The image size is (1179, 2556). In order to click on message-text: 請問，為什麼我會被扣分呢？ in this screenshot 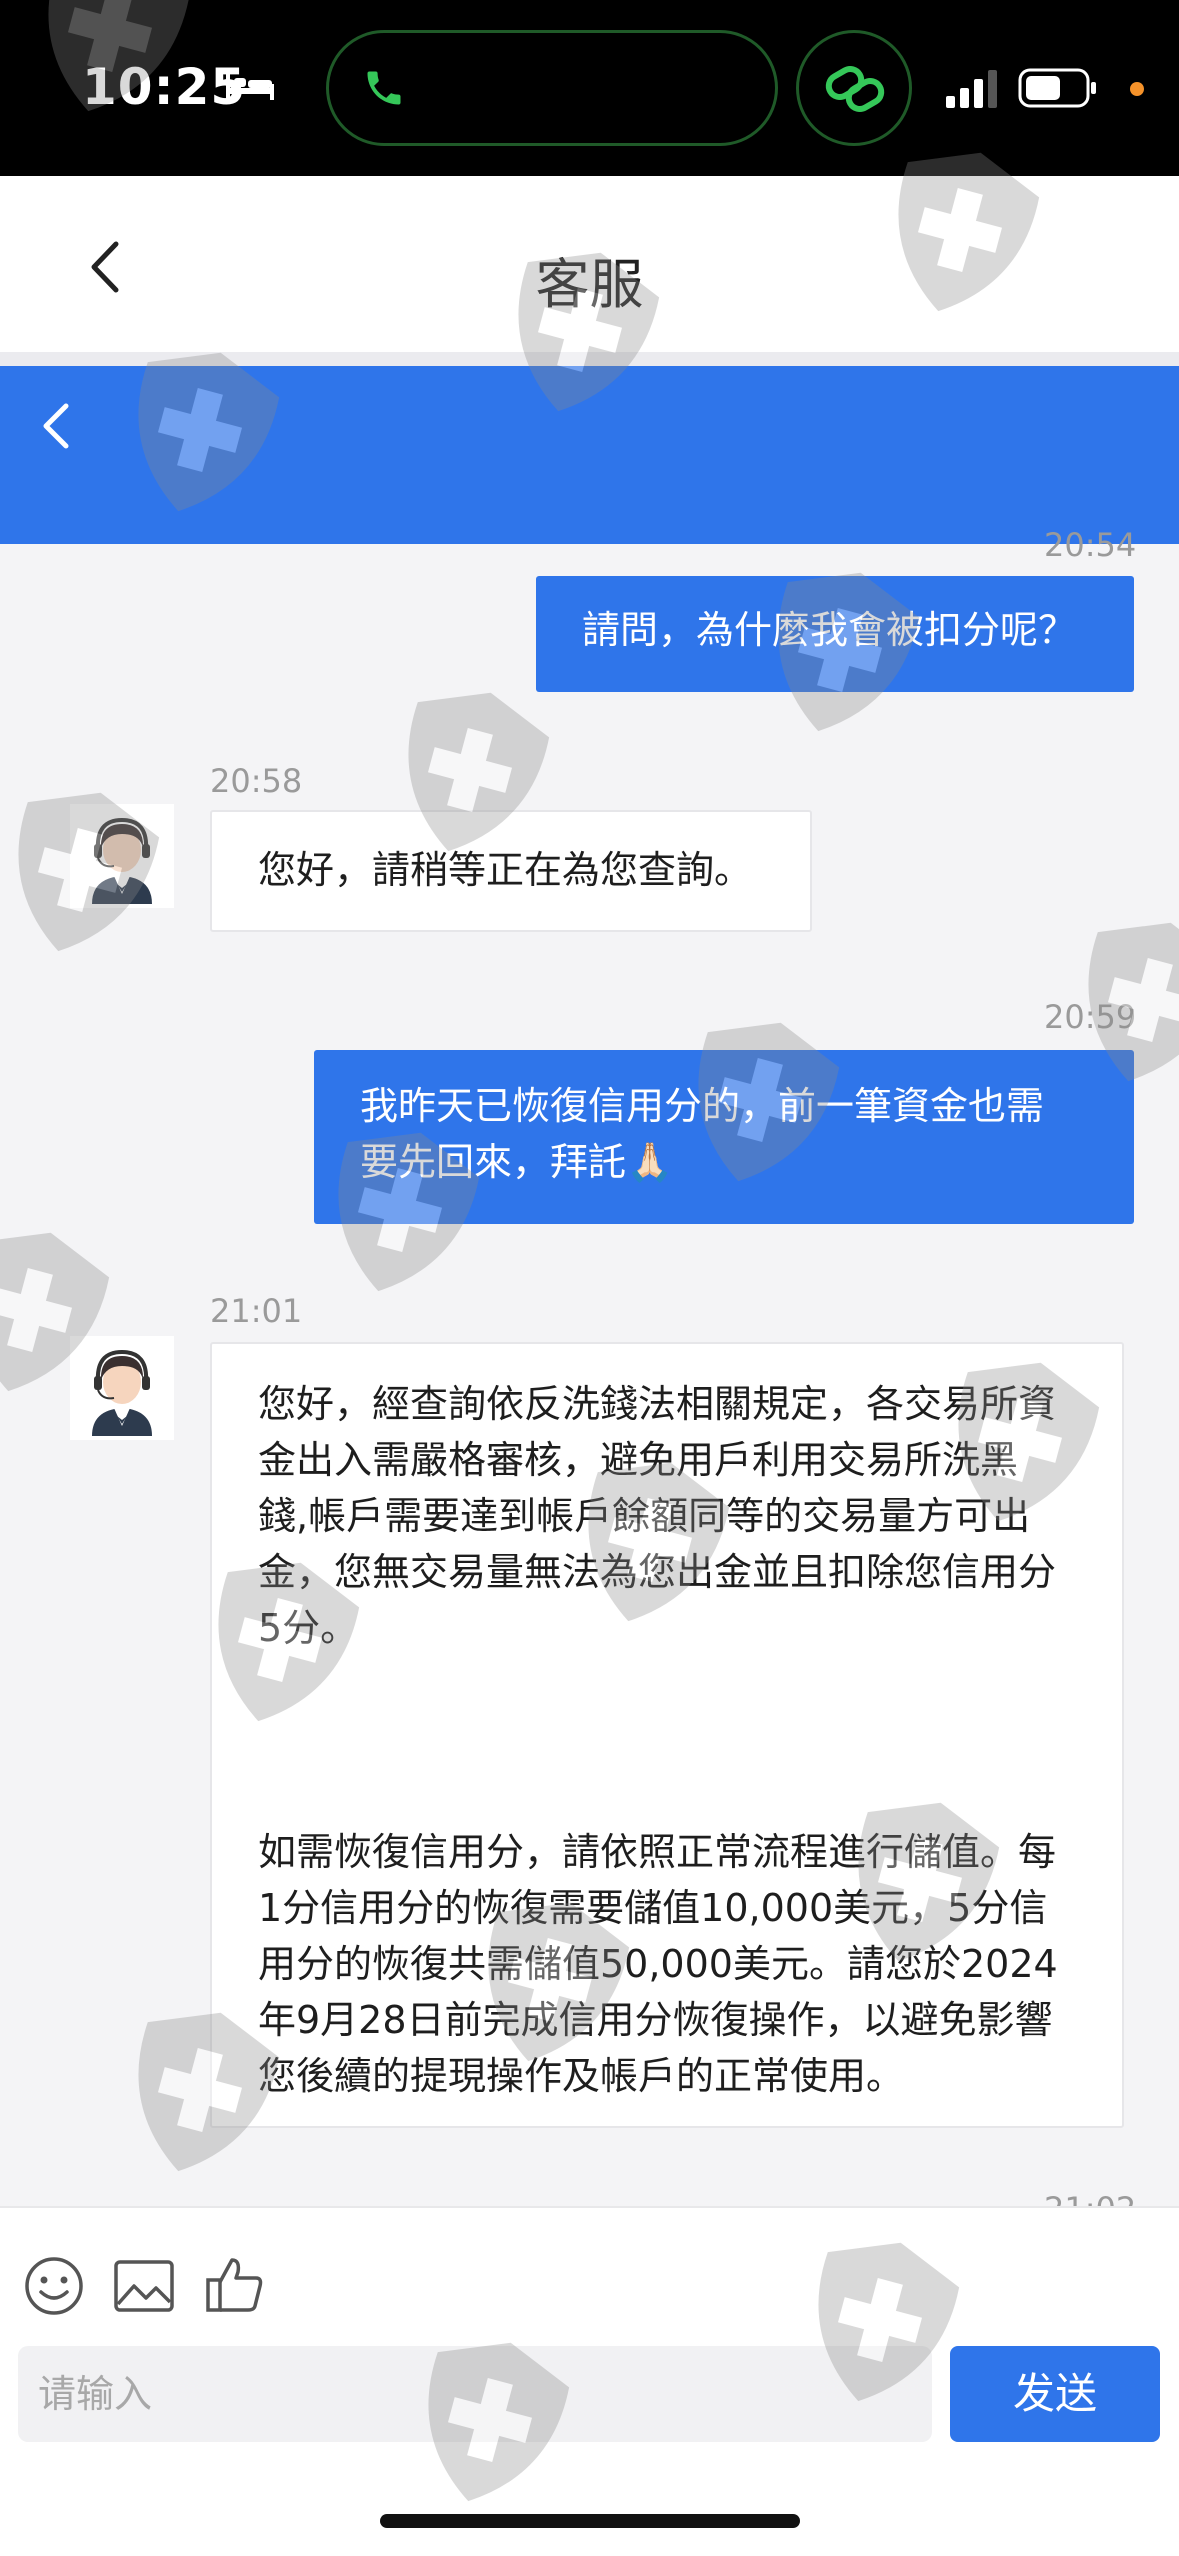, I will do `click(829, 630)`.